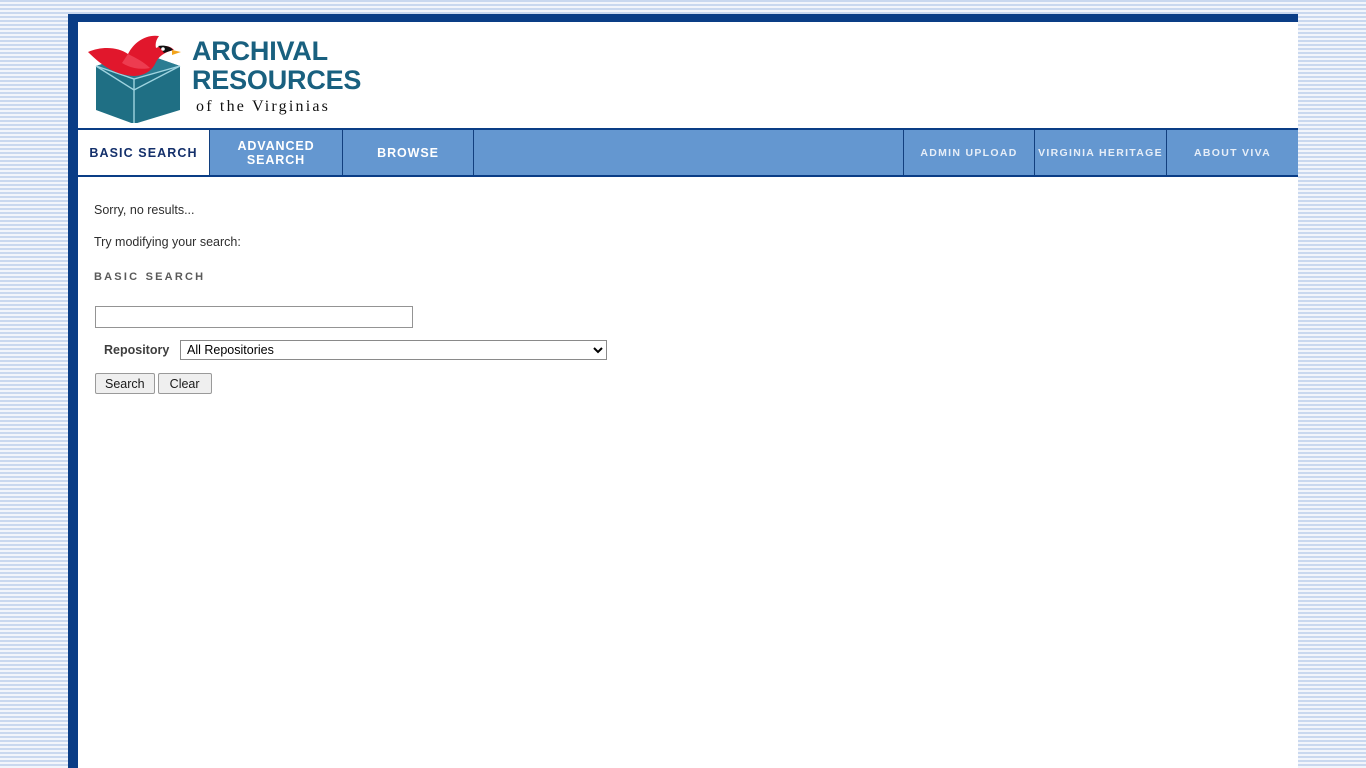 The height and width of the screenshot is (768, 1366). I want to click on tab-basic-search-label: BASIC SEARCH, so click(143, 152).